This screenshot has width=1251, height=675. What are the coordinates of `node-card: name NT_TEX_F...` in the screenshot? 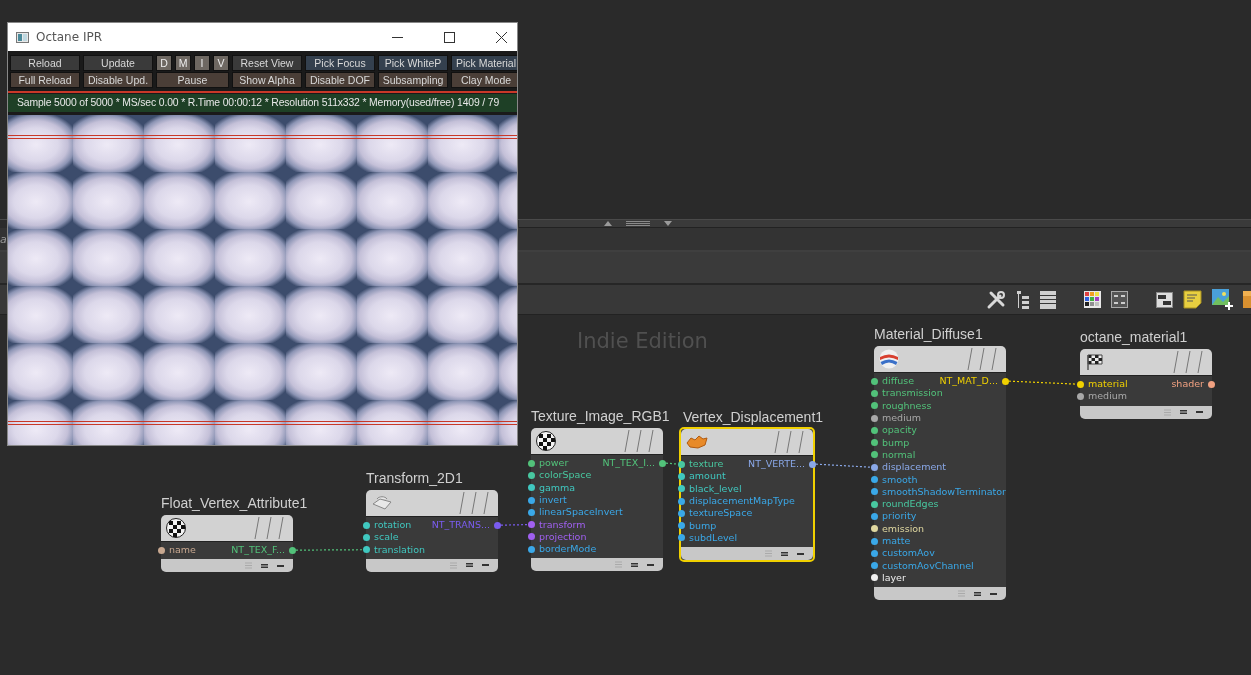 It's located at (227, 544).